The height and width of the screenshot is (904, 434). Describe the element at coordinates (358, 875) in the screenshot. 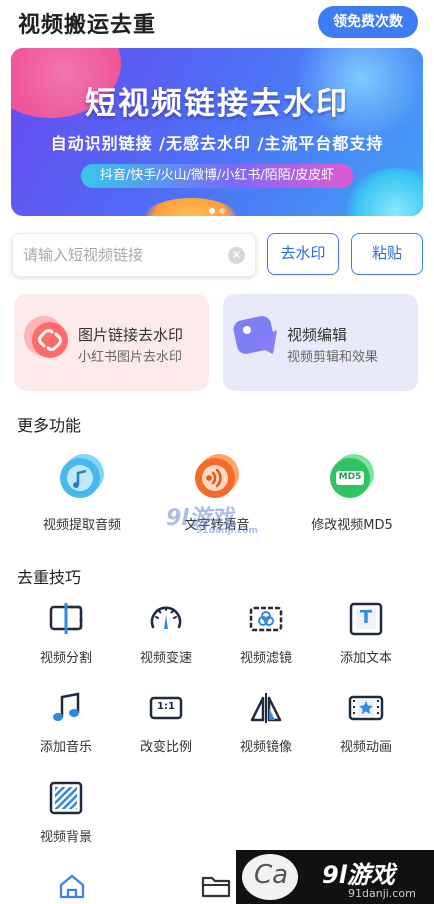

I see `watermark-logo: 9l游戏` at that location.